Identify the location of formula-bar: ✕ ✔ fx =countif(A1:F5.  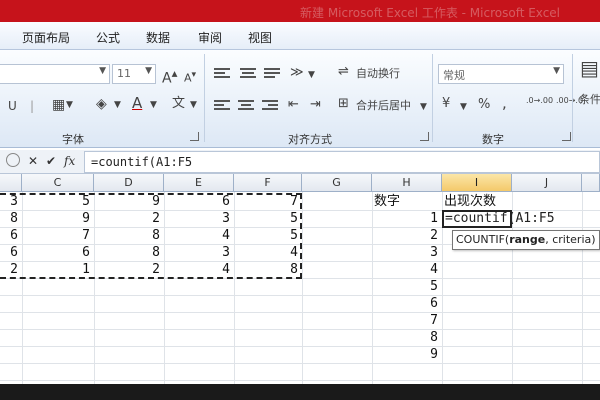
(300, 162).